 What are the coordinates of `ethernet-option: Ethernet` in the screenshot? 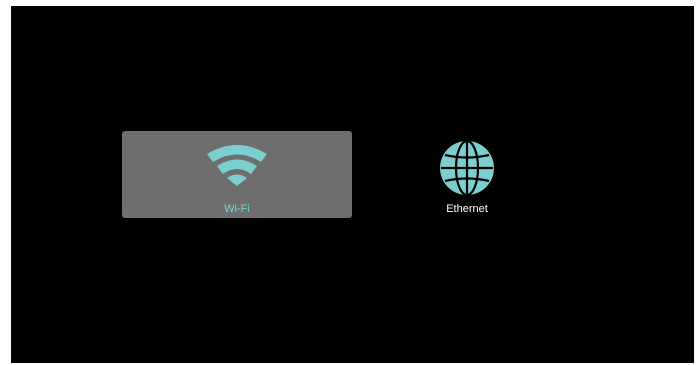 It's located at (467, 174).